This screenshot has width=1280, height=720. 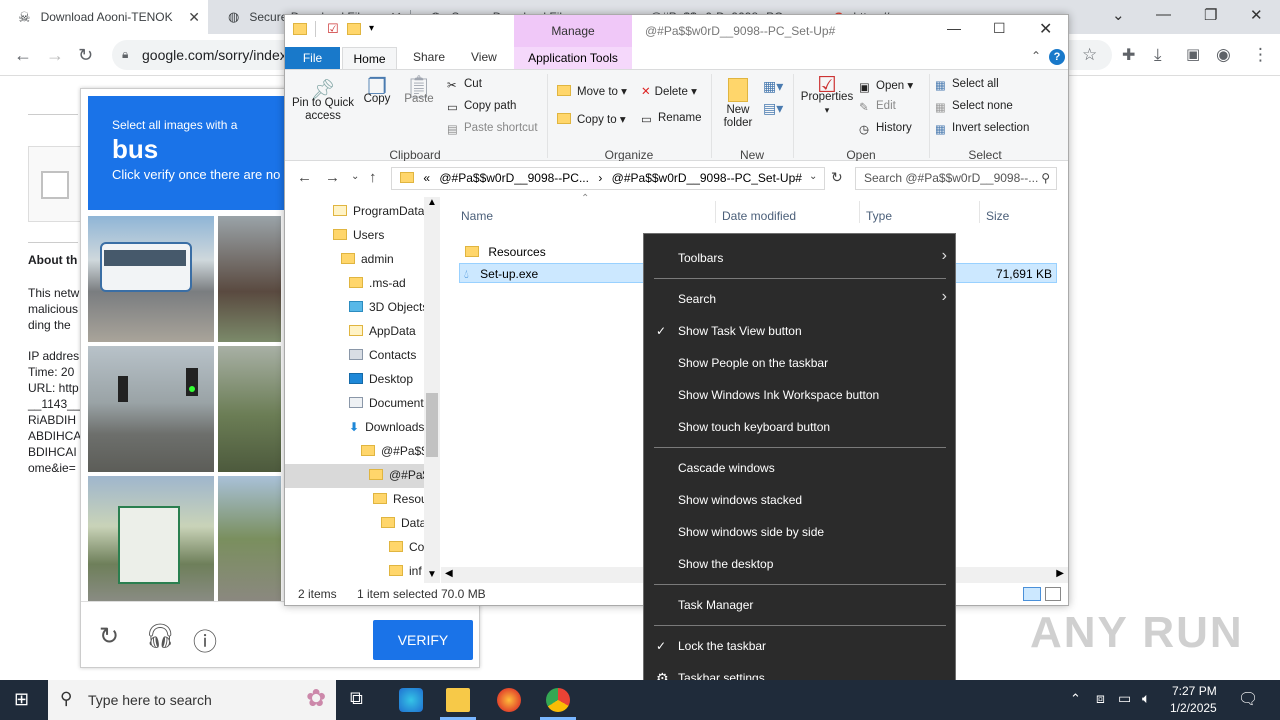 What do you see at coordinates (432, 574) in the screenshot?
I see `scroll-down-icon: ▼` at bounding box center [432, 574].